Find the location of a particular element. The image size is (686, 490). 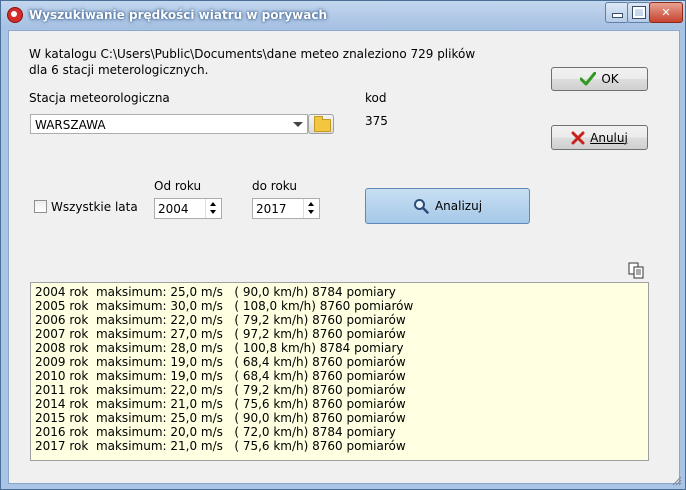

to-year-spinner: 2017 is located at coordinates (286, 208).